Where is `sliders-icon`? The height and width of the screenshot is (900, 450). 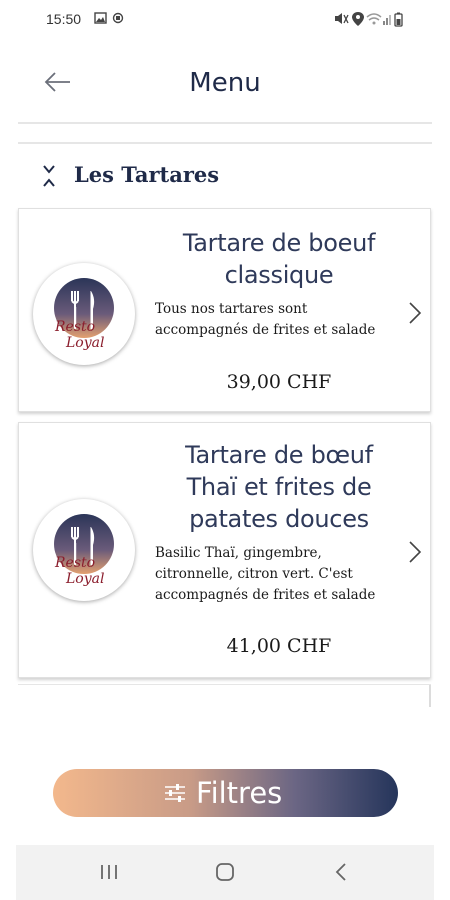
sliders-icon is located at coordinates (175, 793).